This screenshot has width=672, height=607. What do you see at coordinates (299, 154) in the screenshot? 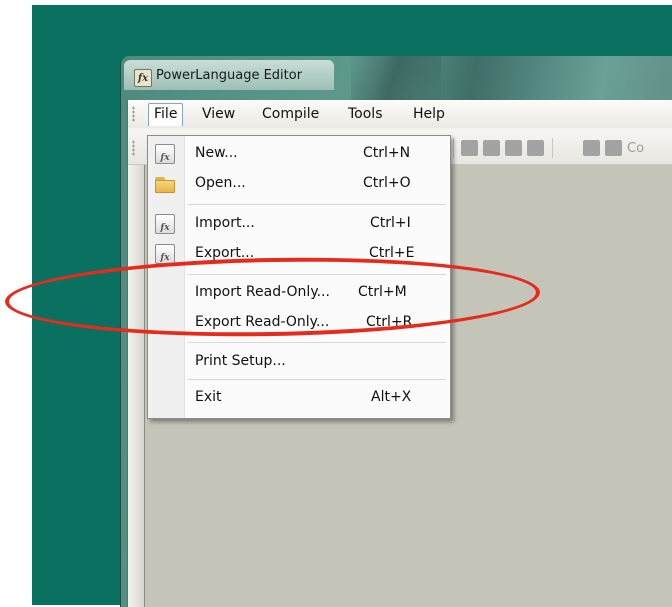
I see `menu-item-new: fx New... Ctrl+N` at bounding box center [299, 154].